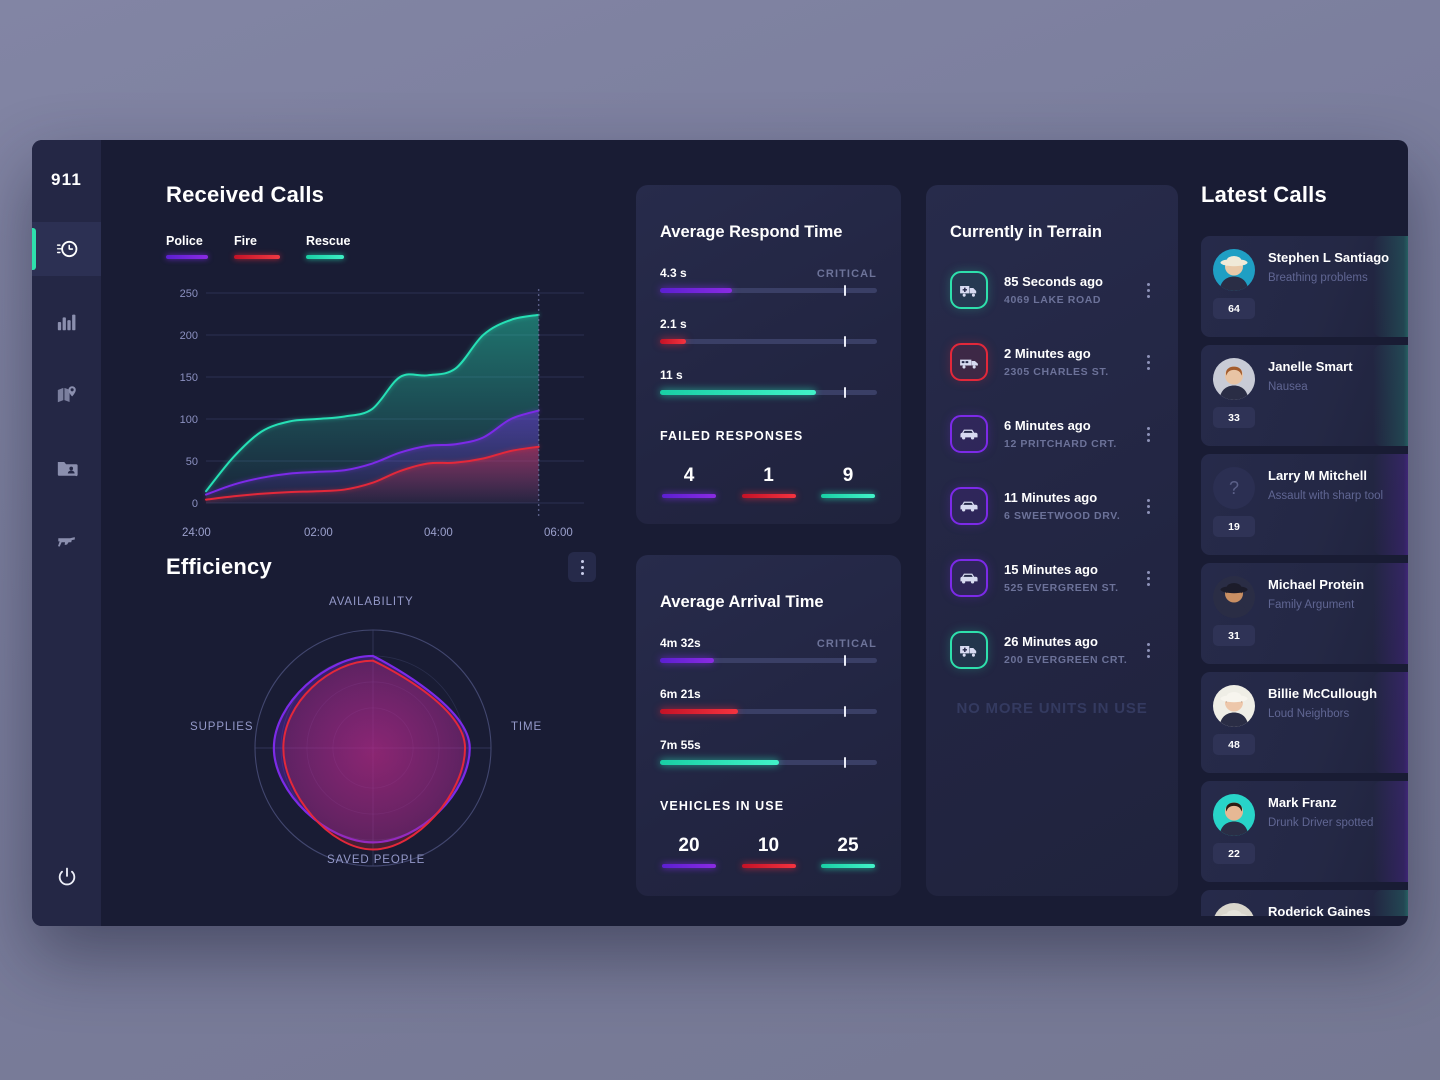 This screenshot has width=1440, height=1080. I want to click on radar-axis-availability: AVAILABILITY, so click(371, 602).